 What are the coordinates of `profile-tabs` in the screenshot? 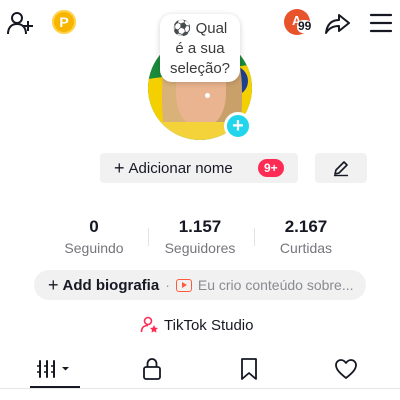 It's located at (200, 370).